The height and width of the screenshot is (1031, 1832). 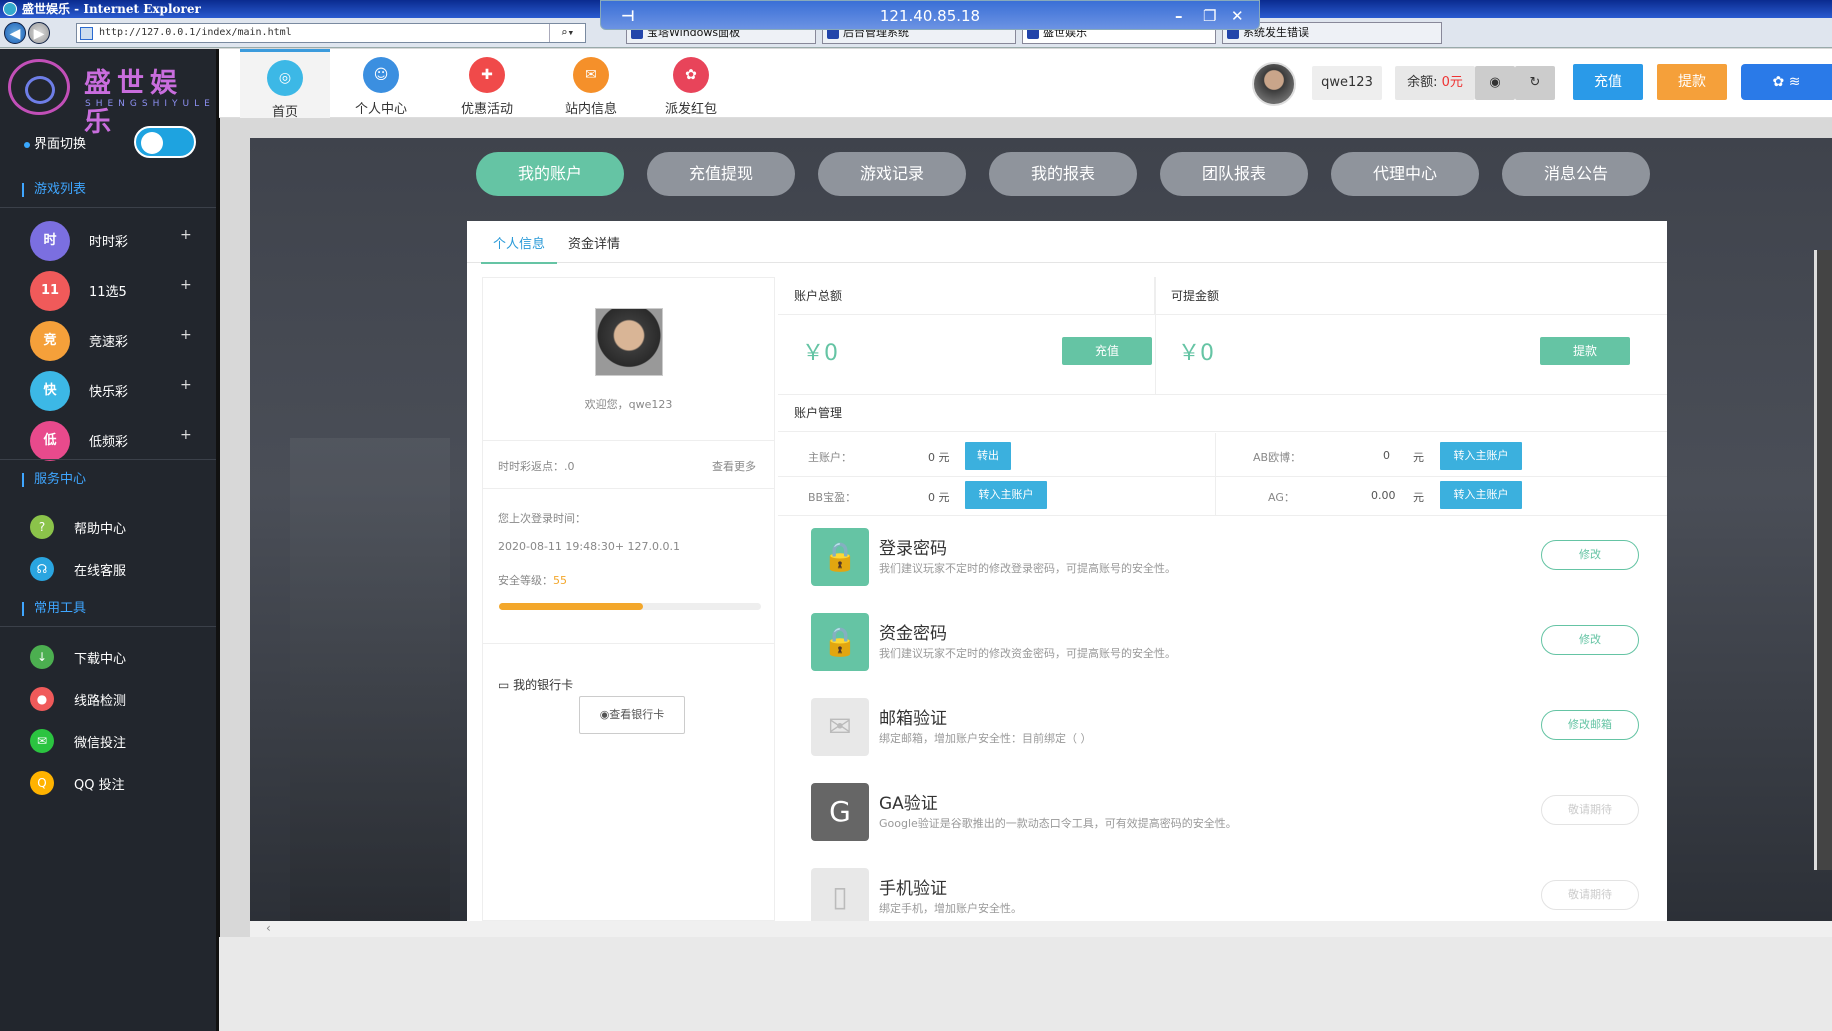 What do you see at coordinates (1058, 823) in the screenshot?
I see `security-item-desc: Google验证是谷歌推出的一款动态口令工具，可有效提高密码的安全性。` at bounding box center [1058, 823].